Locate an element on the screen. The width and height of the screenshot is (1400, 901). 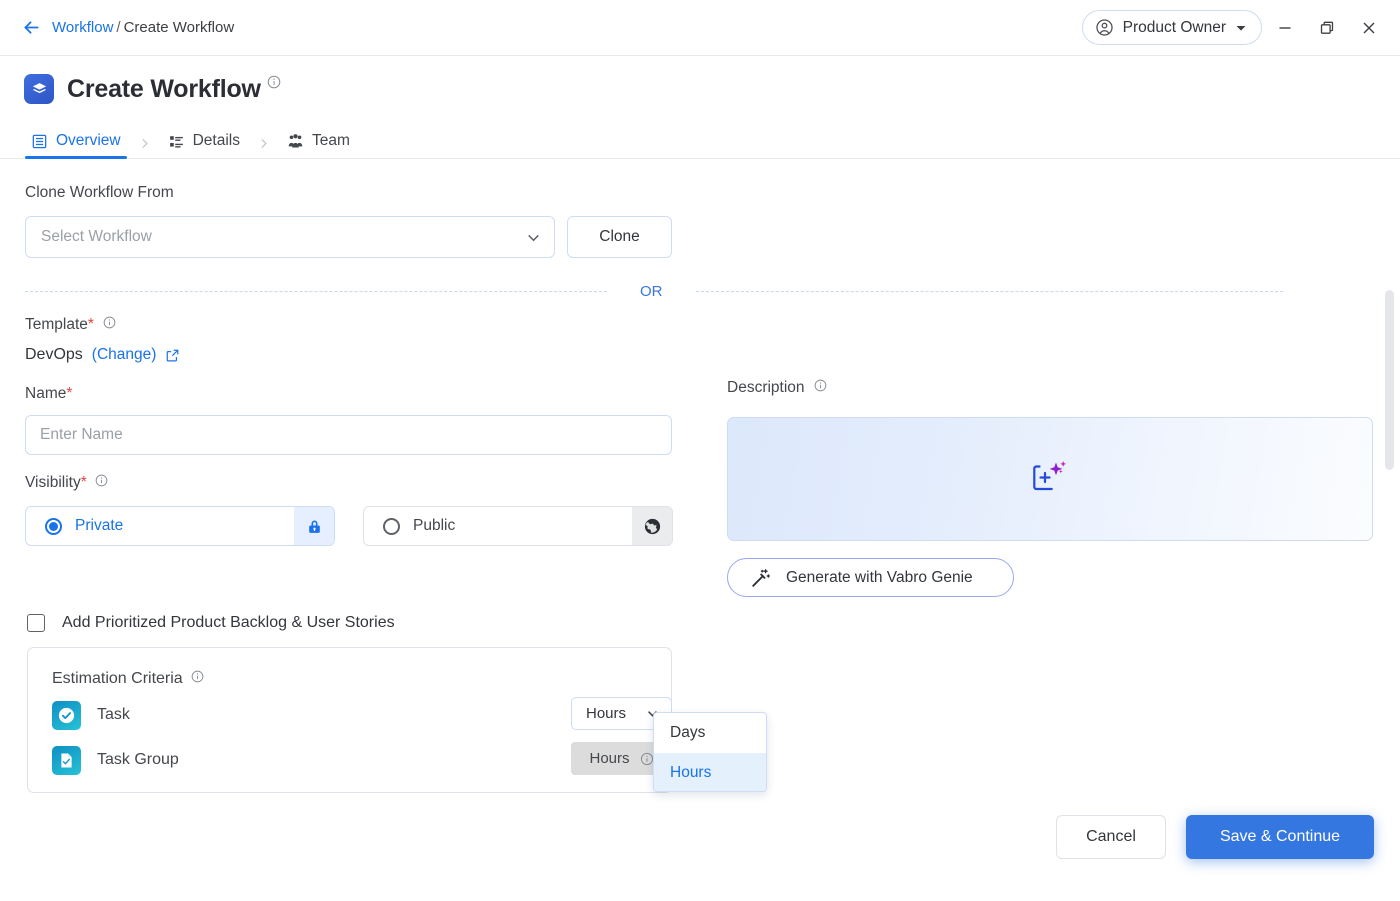
name-required-mark: * is located at coordinates (69, 393).